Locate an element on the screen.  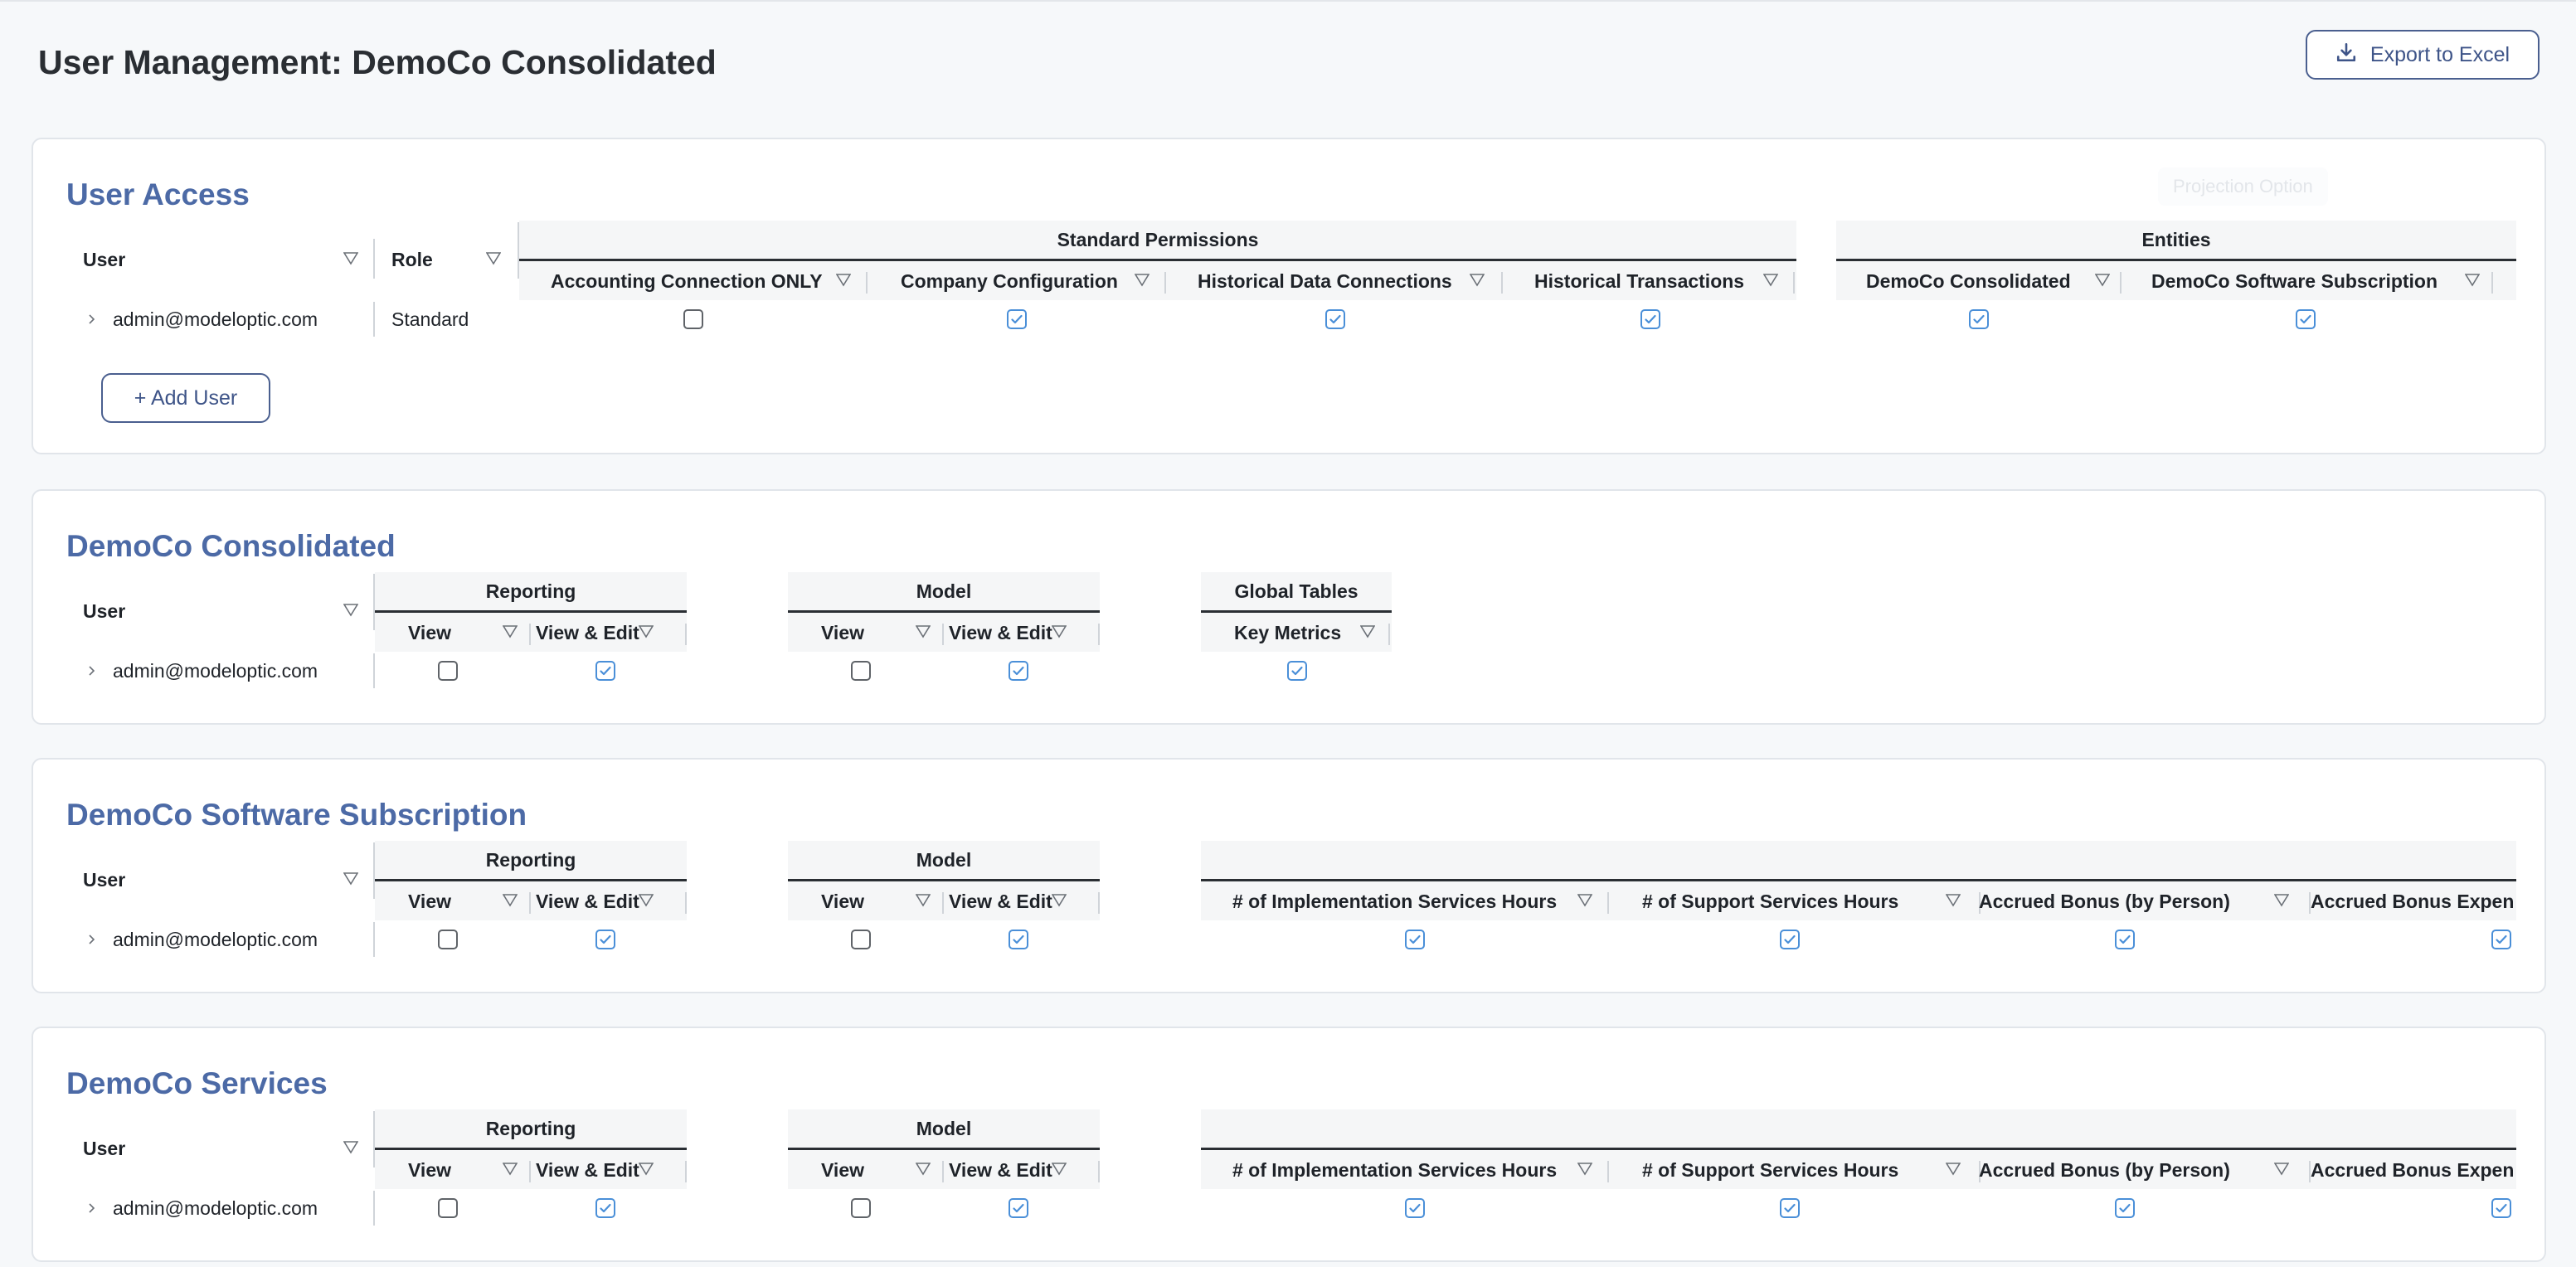
col-header-historical-data-connections: Historical Data Connections is located at coordinates (1325, 280).